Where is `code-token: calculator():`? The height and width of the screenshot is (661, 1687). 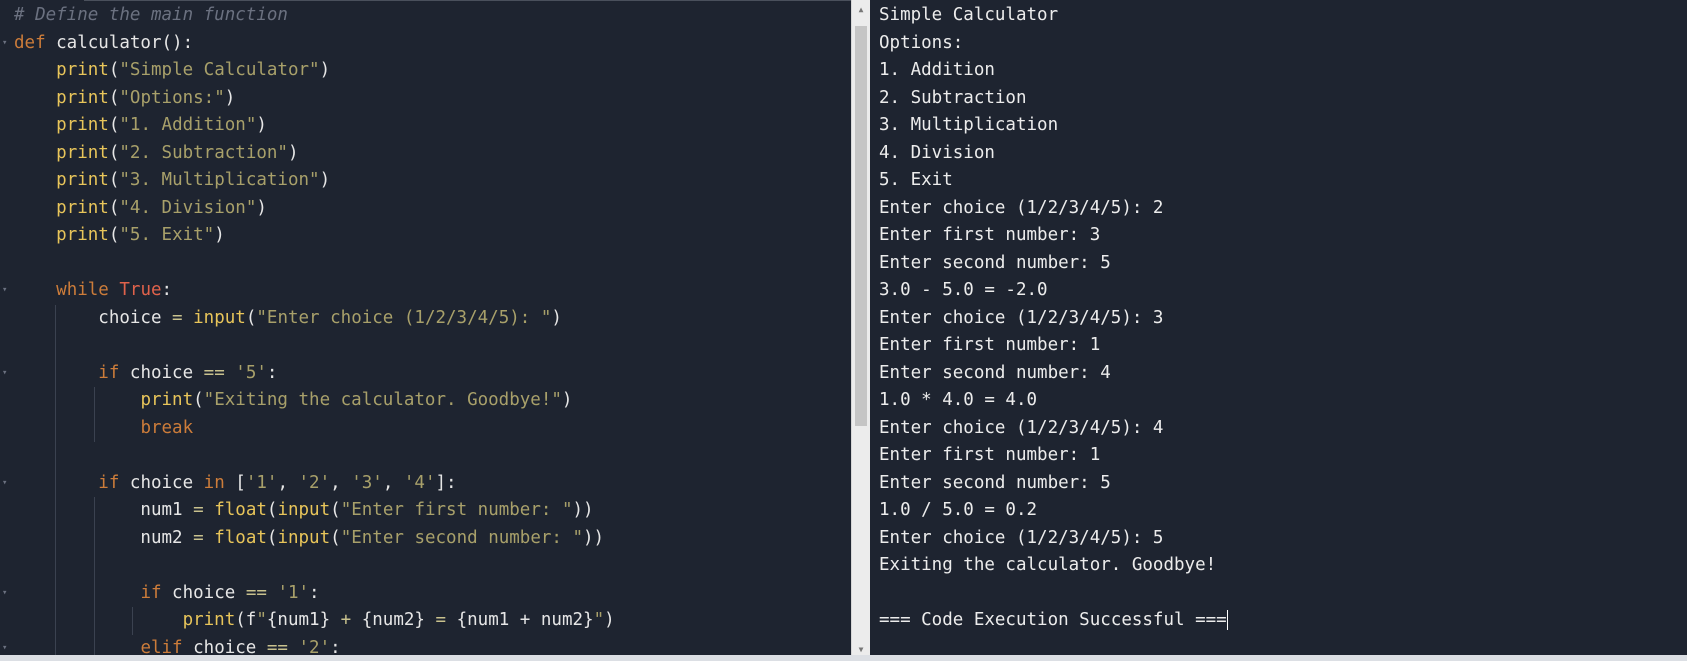
code-token: calculator(): is located at coordinates (119, 42).